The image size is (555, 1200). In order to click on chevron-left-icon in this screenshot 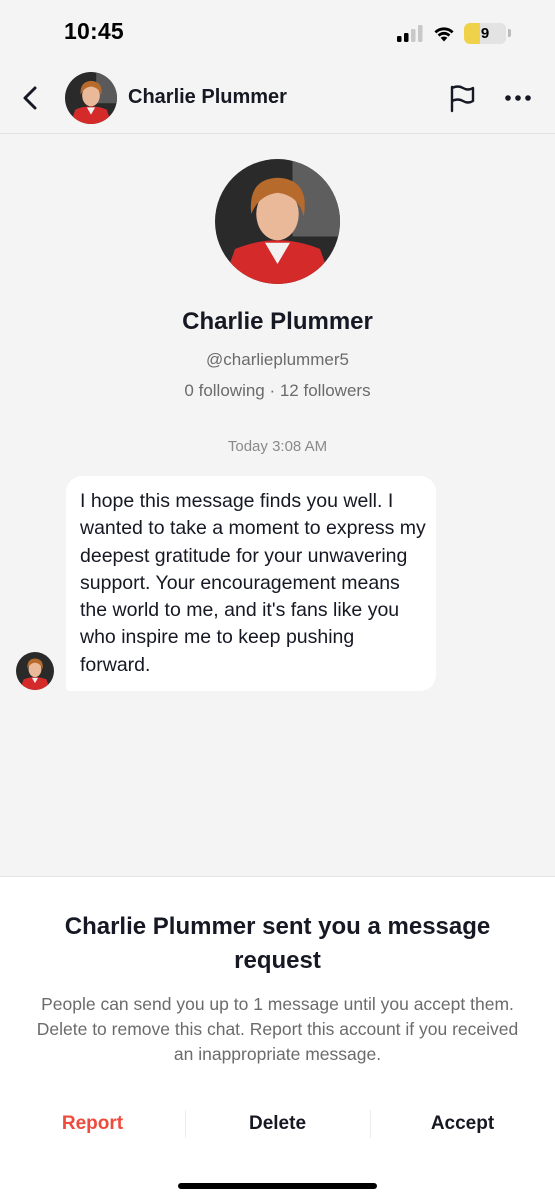, I will do `click(30, 98)`.